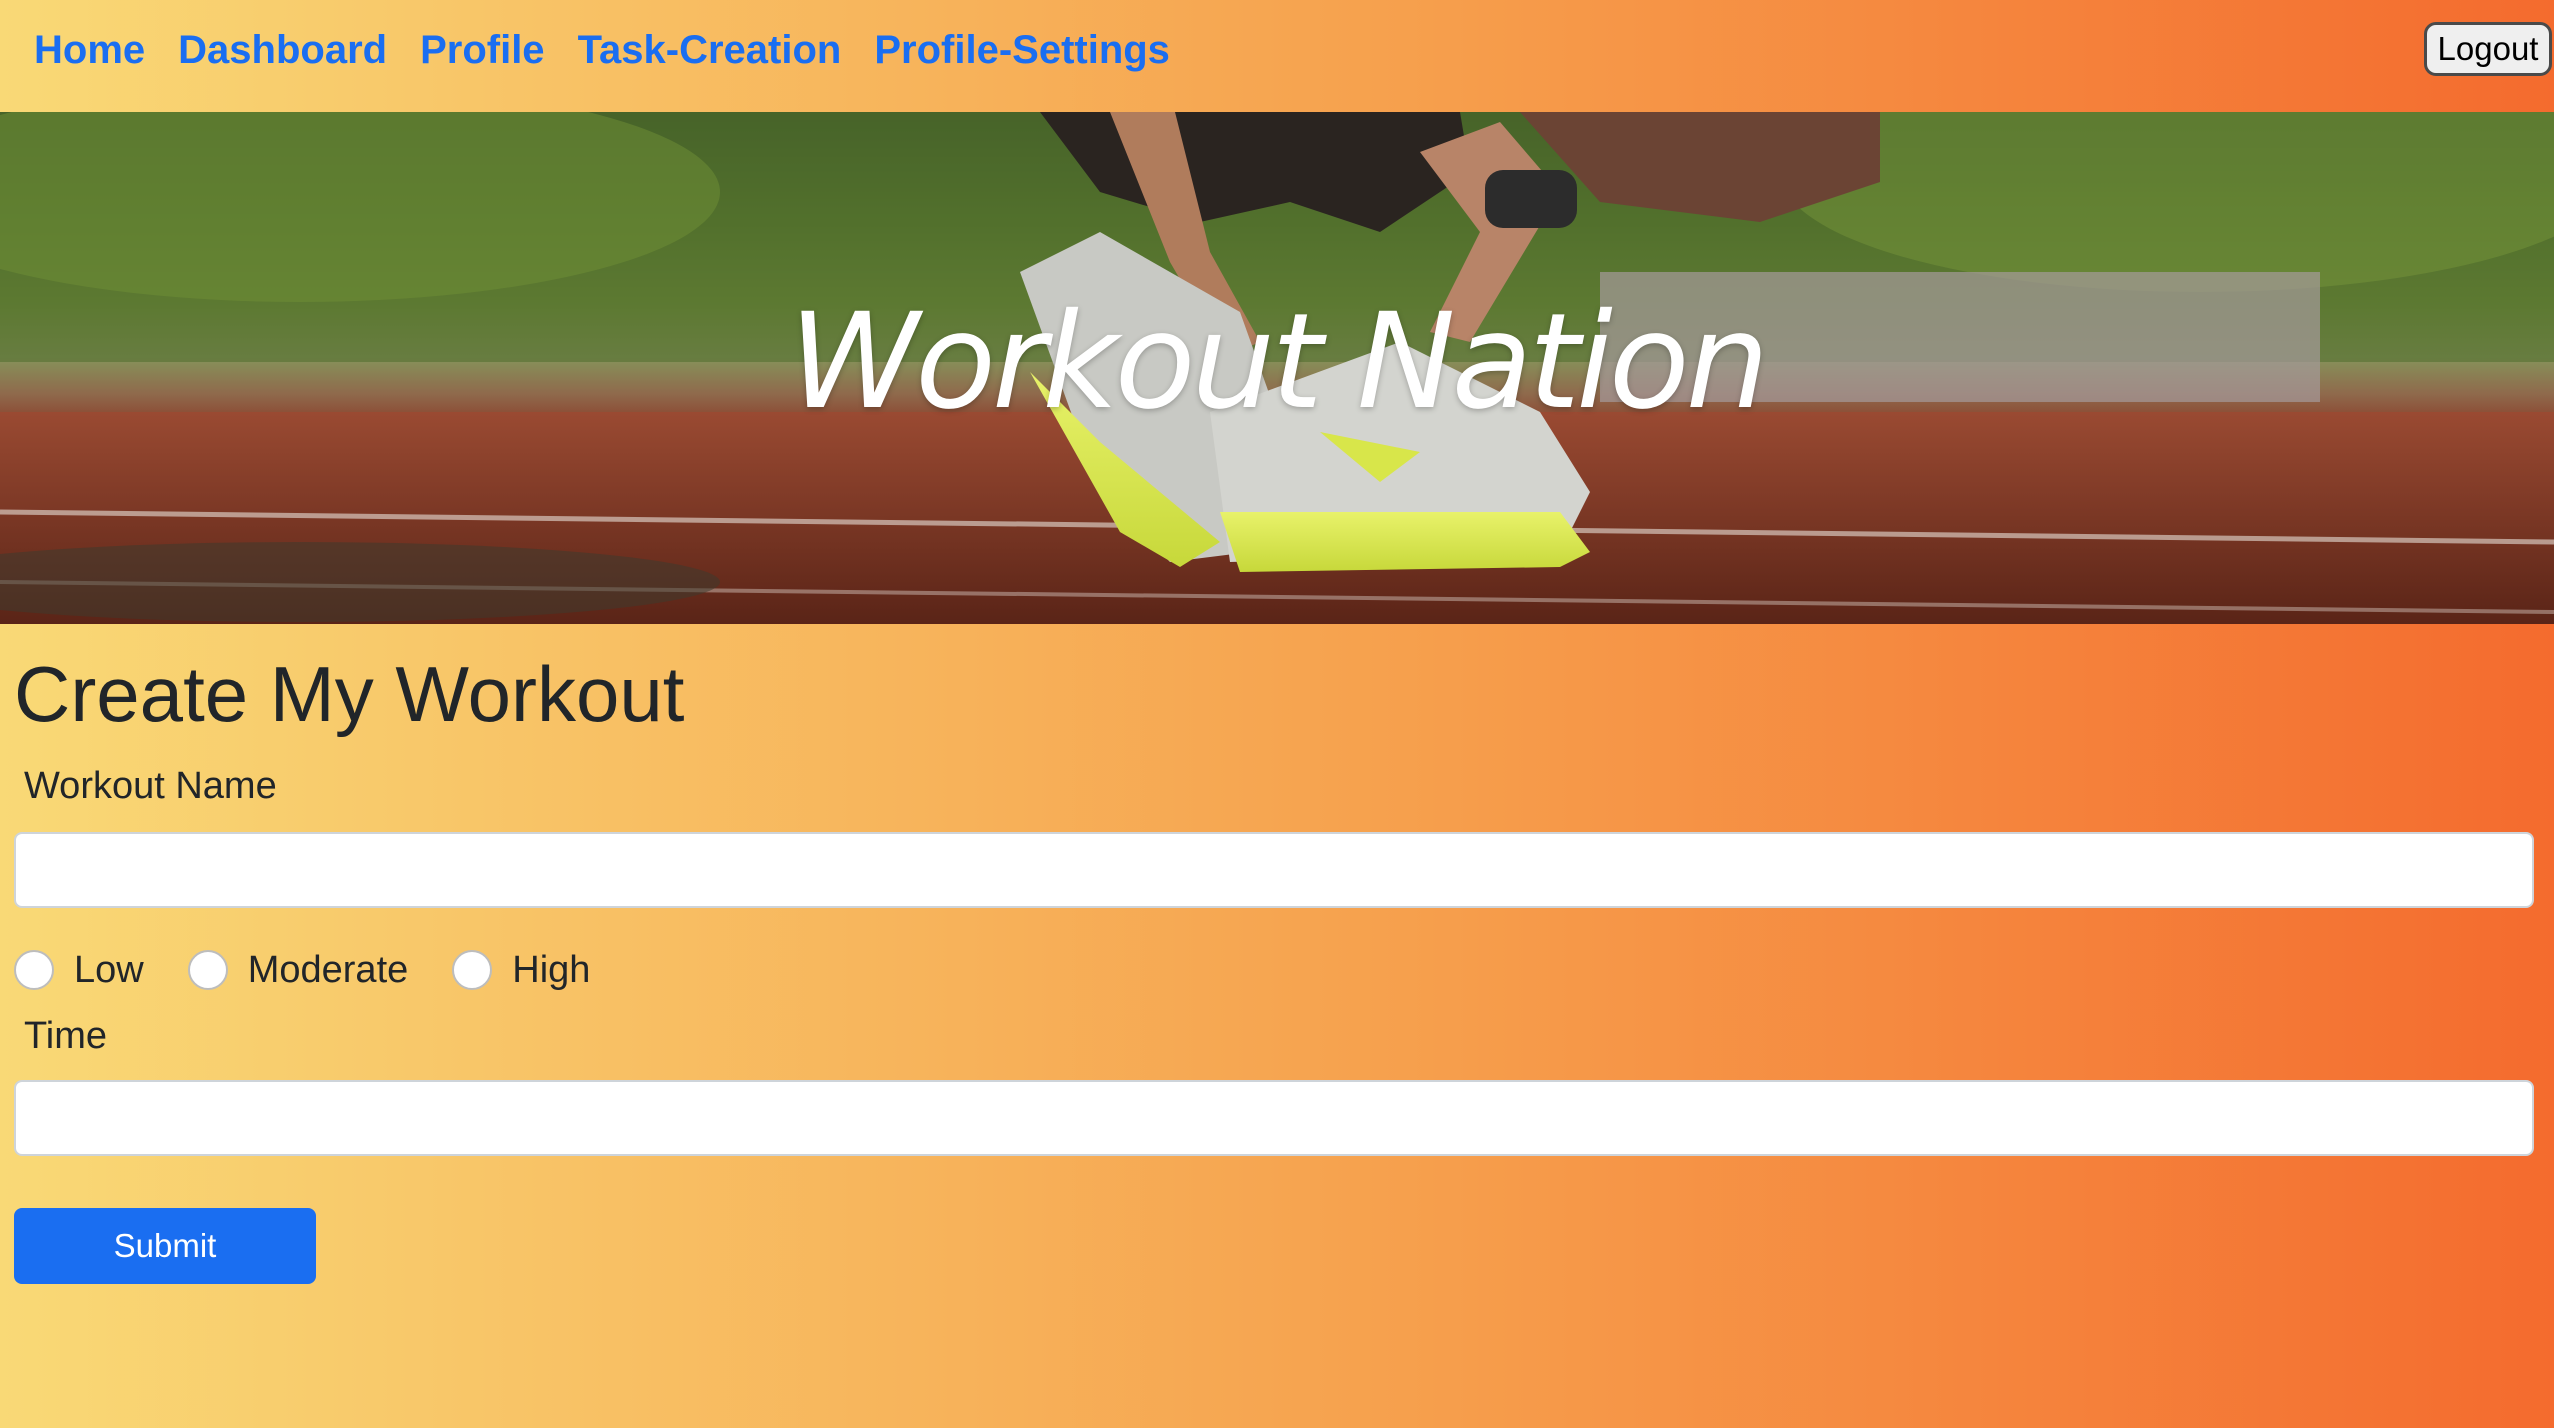 The image size is (2554, 1428). What do you see at coordinates (551, 970) in the screenshot?
I see `radio-label-high: High` at bounding box center [551, 970].